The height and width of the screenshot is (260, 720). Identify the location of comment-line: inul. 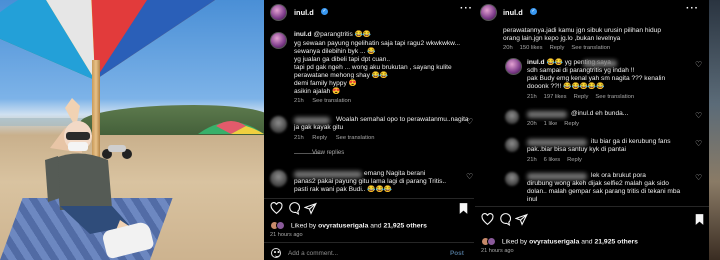
(532, 199).